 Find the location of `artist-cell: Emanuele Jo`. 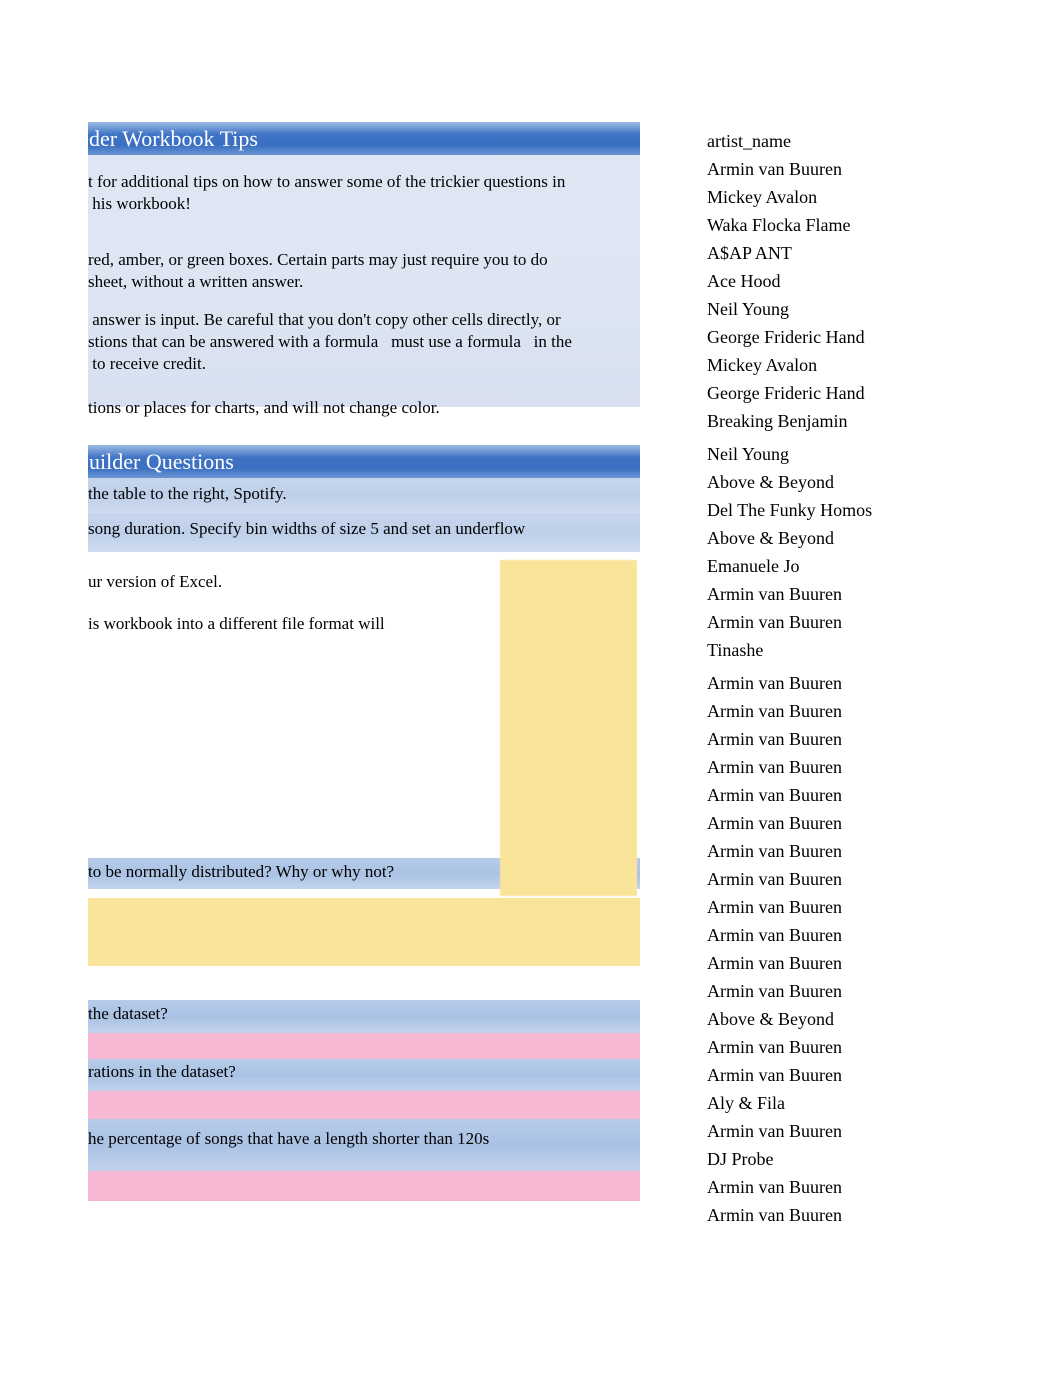

artist-cell: Emanuele Jo is located at coordinates (857, 571).